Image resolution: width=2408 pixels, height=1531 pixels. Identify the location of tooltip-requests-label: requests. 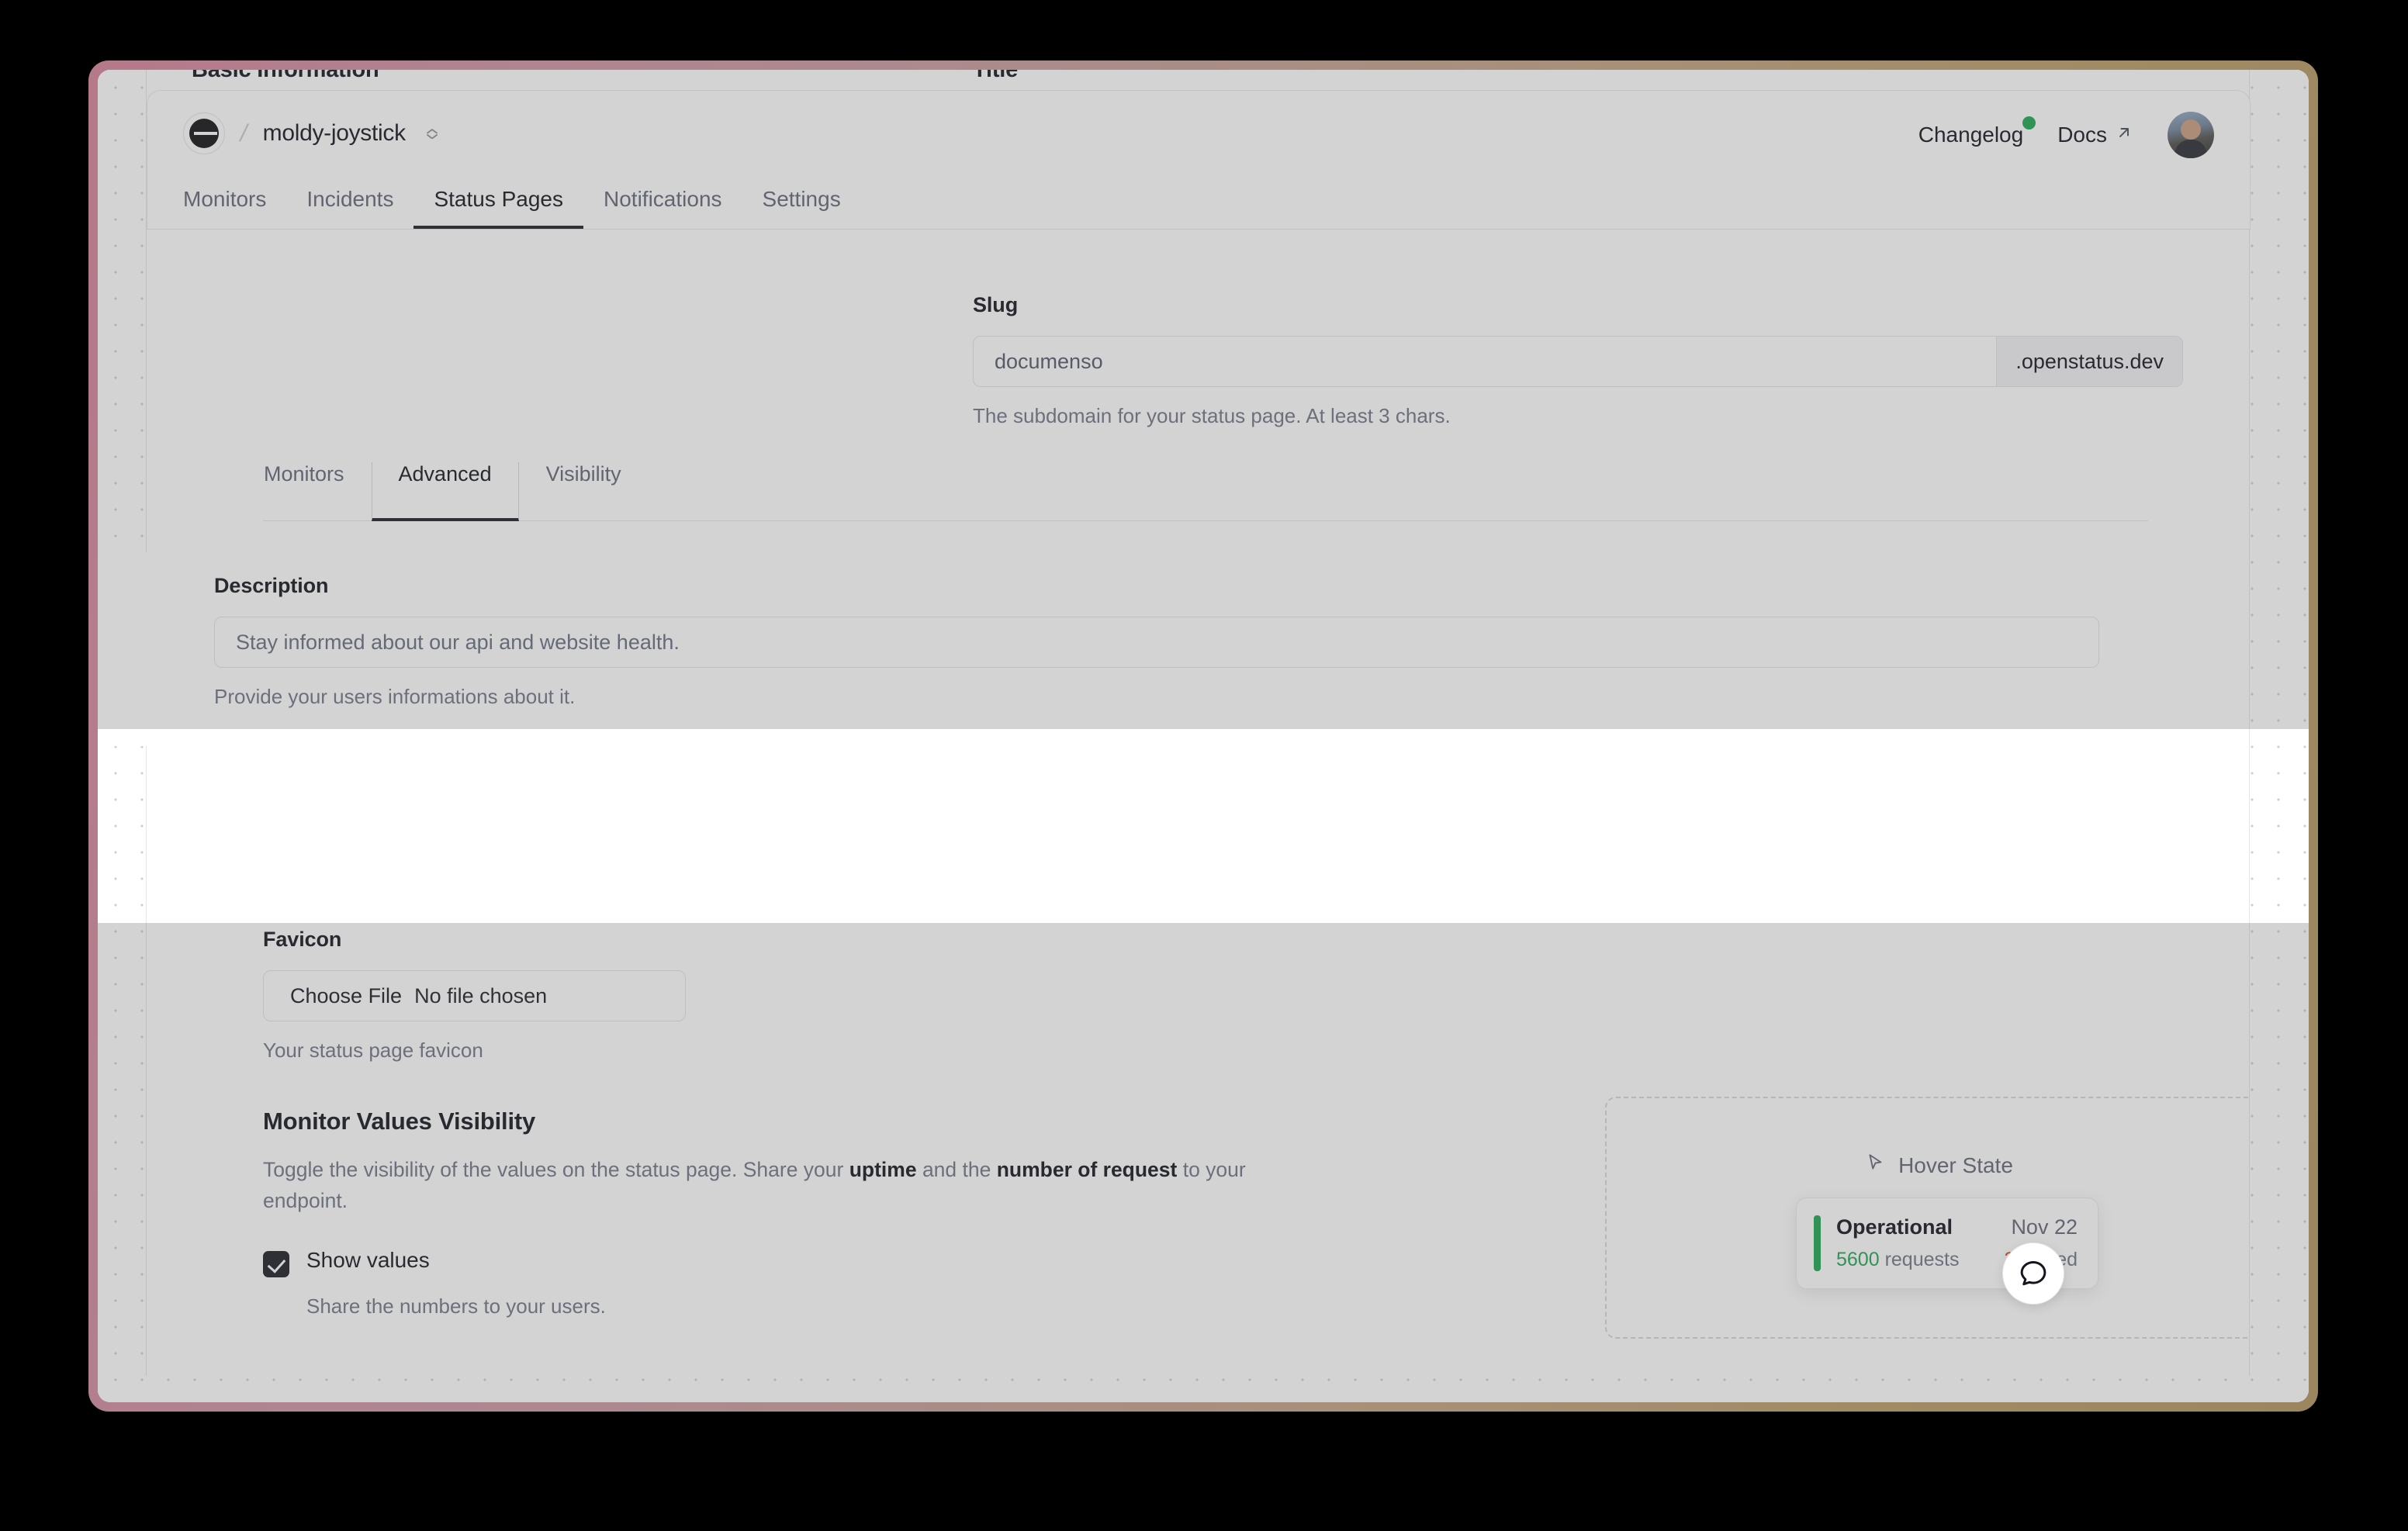
(1922, 1259).